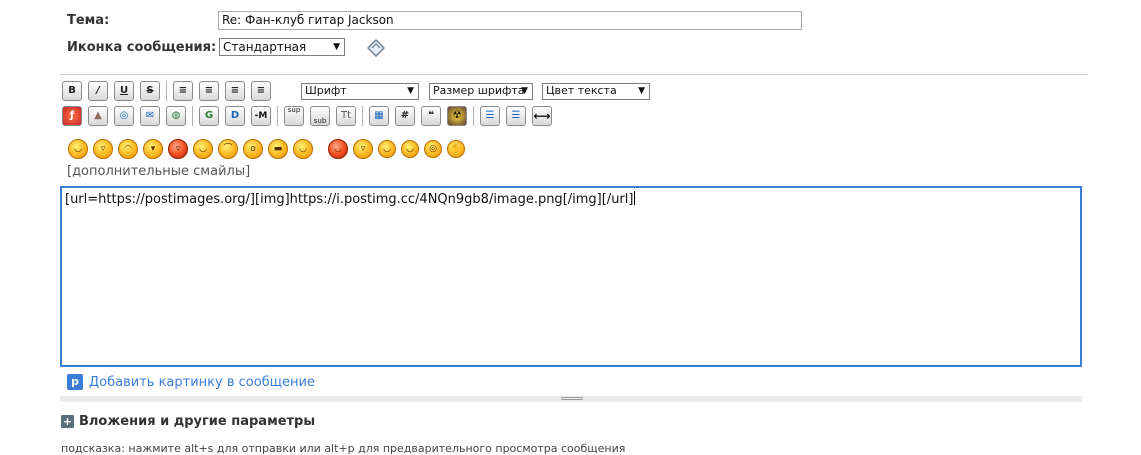 Image resolution: width=1141 pixels, height=455 pixels. What do you see at coordinates (572, 398) in the screenshot?
I see `resize-grip-icon` at bounding box center [572, 398].